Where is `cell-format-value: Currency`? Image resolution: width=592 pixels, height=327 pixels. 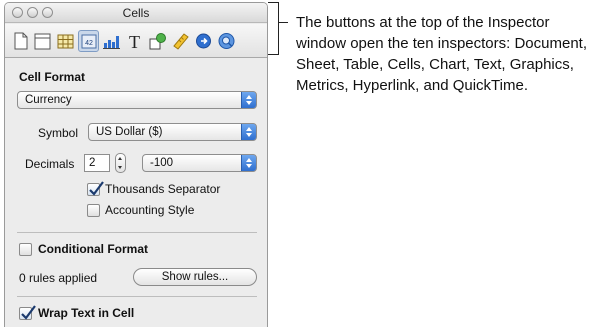
cell-format-value: Currency is located at coordinates (48, 100).